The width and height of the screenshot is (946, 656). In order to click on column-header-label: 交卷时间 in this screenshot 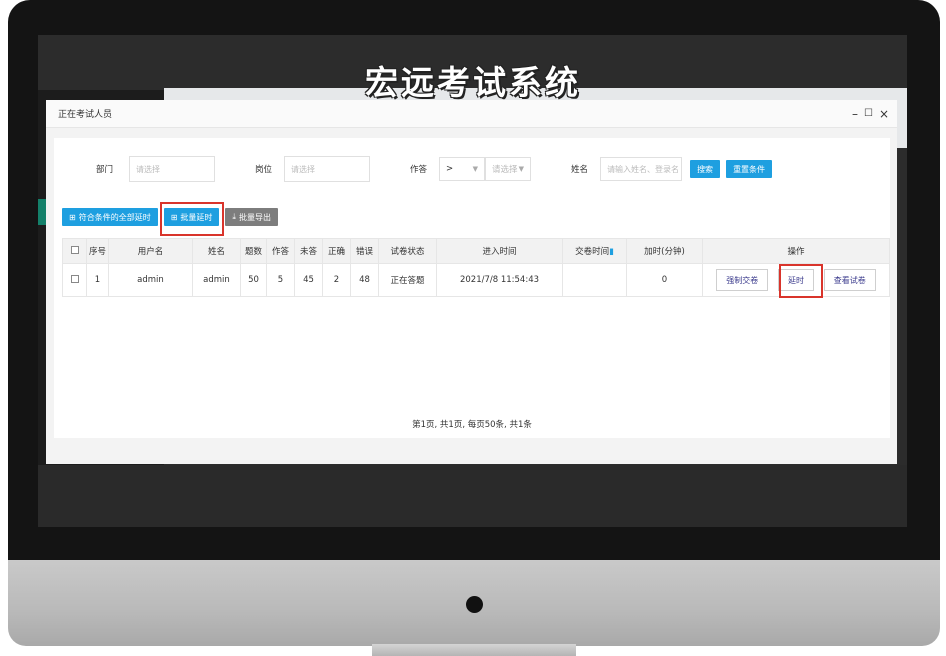, I will do `click(592, 252)`.